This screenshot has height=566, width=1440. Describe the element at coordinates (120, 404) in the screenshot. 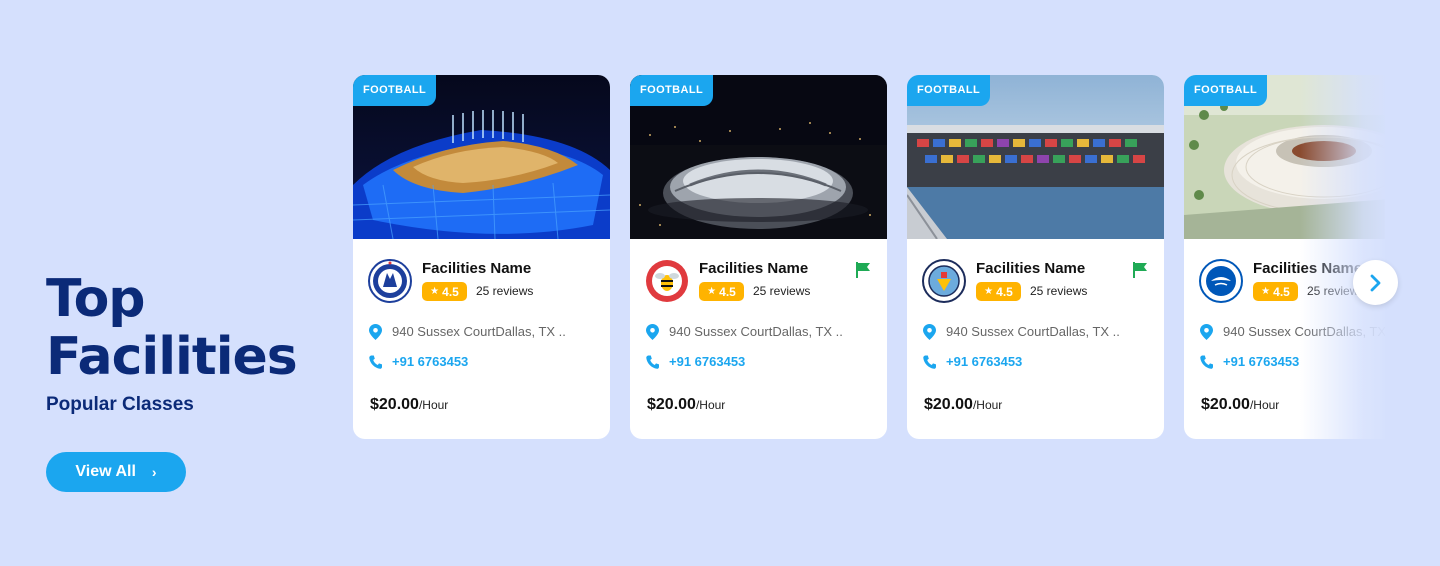

I see `section-subtitle: Popular Classes` at that location.